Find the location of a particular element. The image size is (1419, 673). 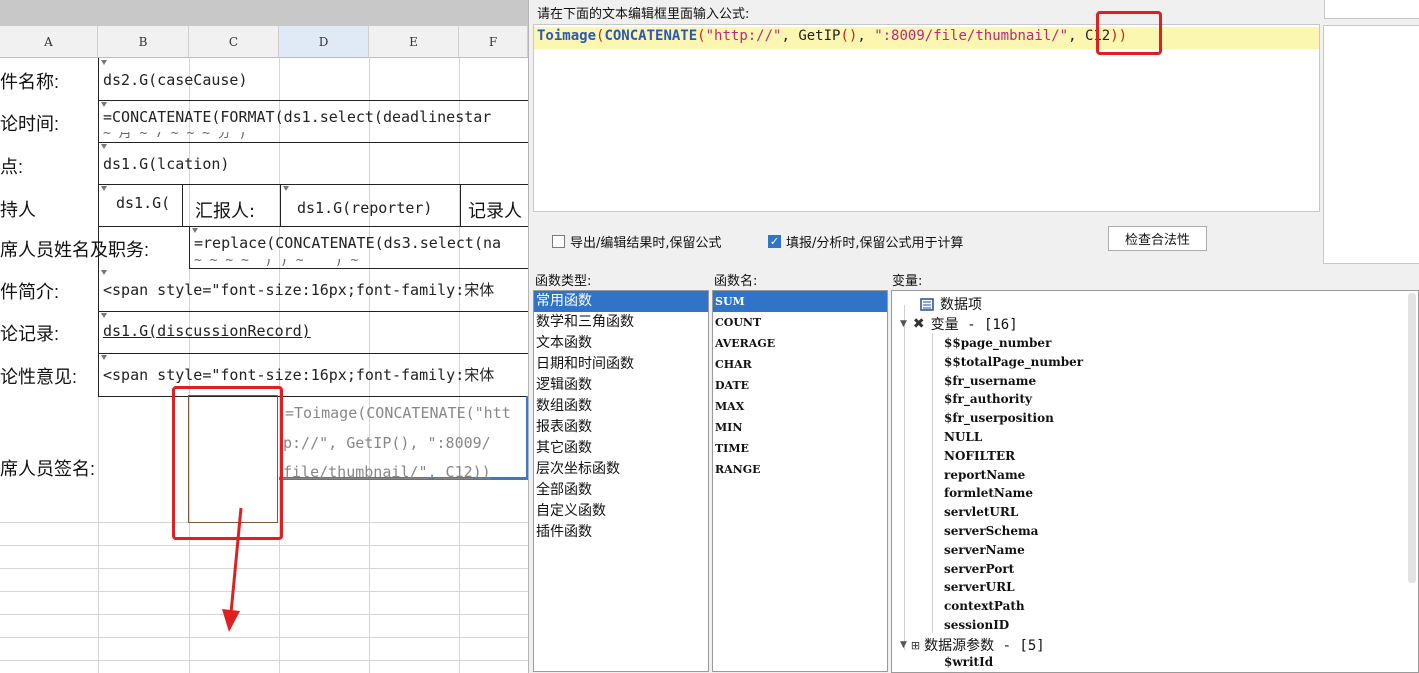

column-header-b: B is located at coordinates (143, 42).